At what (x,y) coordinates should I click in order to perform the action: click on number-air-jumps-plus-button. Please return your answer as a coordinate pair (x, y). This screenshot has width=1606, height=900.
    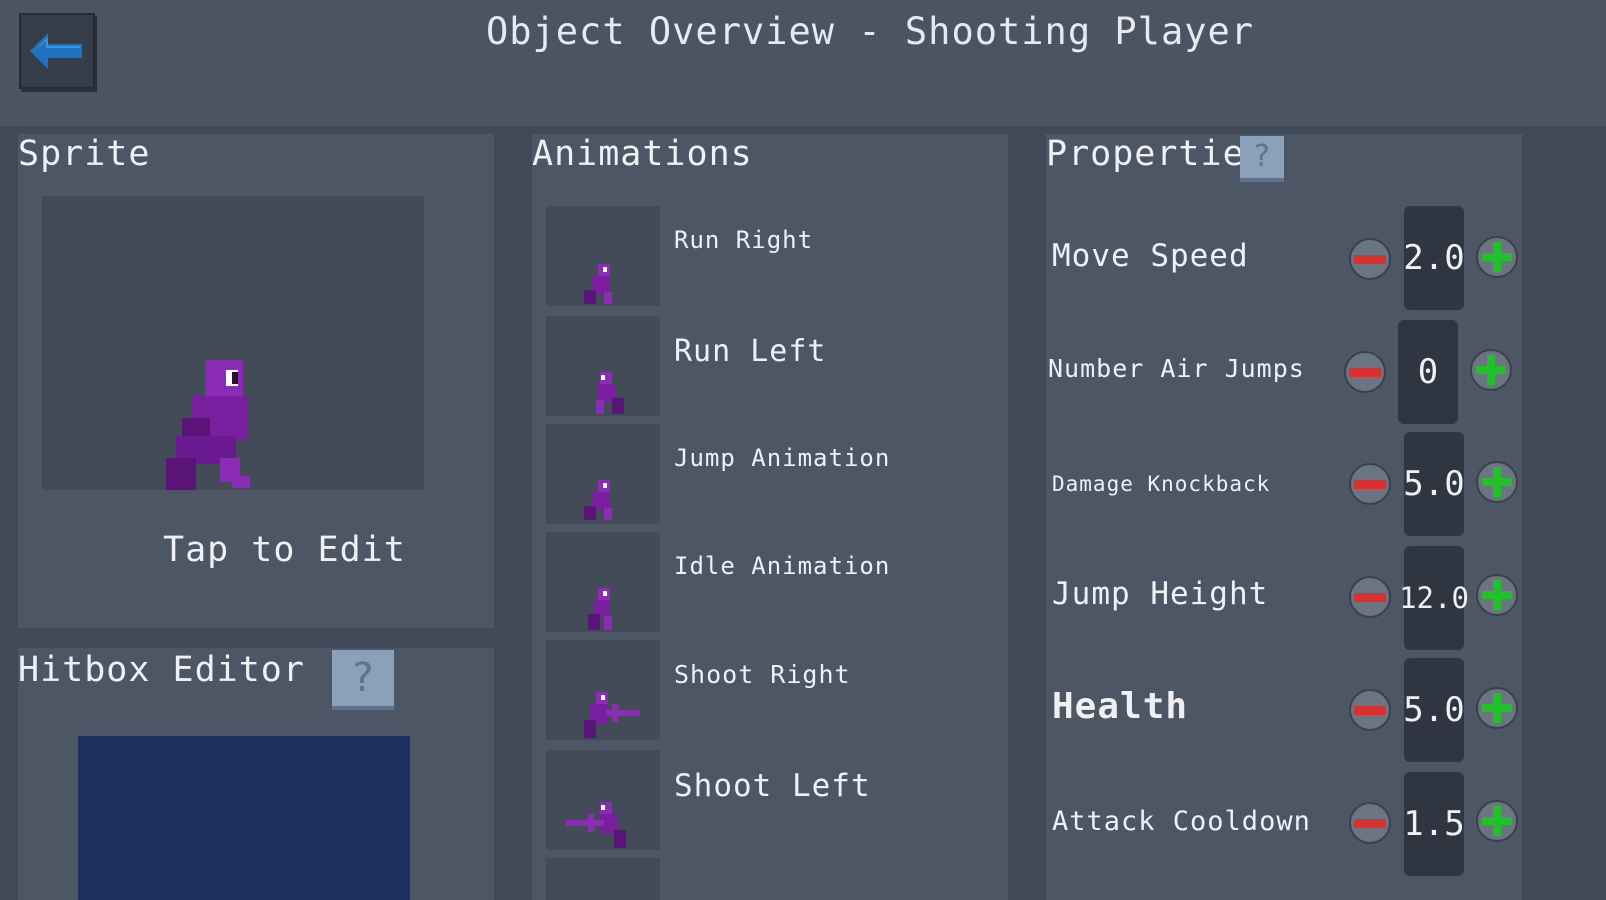
    Looking at the image, I should click on (1491, 370).